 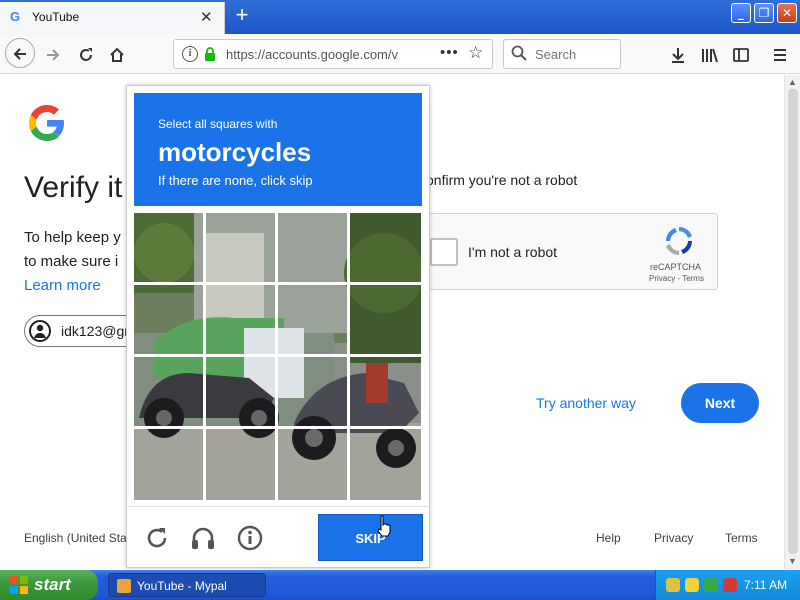 I want to click on learn-more-link: Learn more, so click(x=62, y=285).